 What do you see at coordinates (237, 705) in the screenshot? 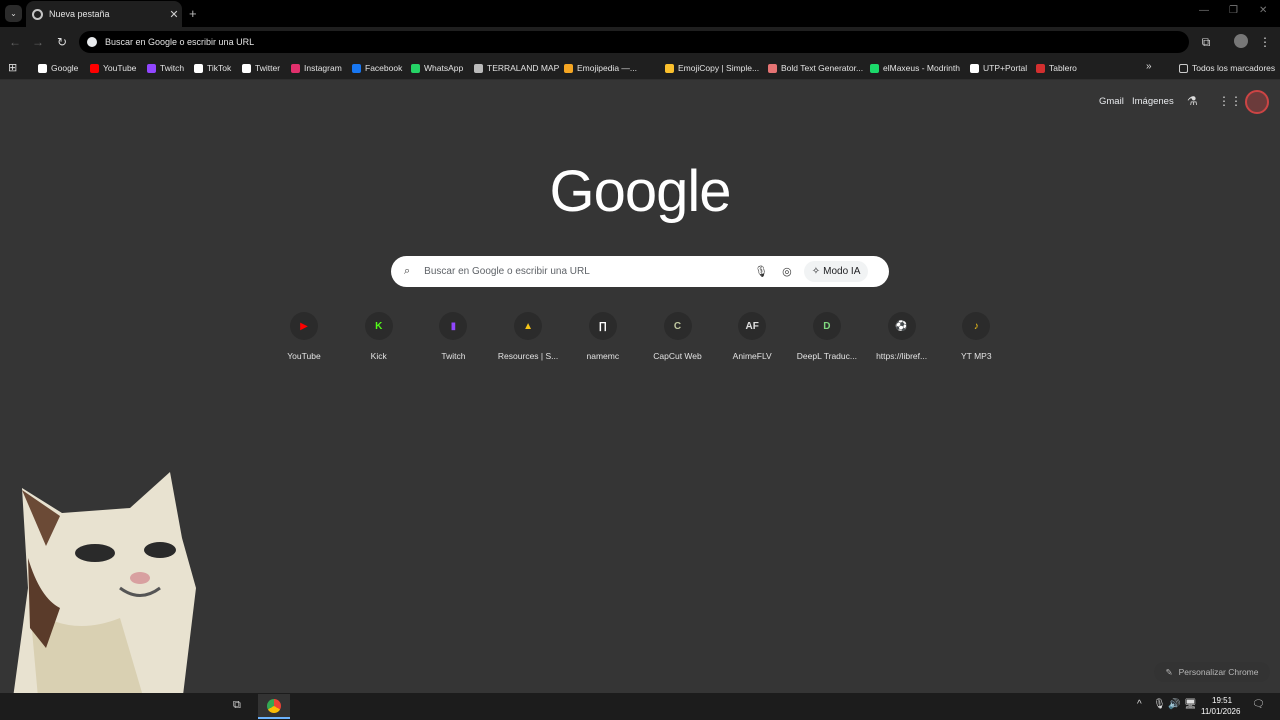
I see `task-view-icon: ⧉` at bounding box center [237, 705].